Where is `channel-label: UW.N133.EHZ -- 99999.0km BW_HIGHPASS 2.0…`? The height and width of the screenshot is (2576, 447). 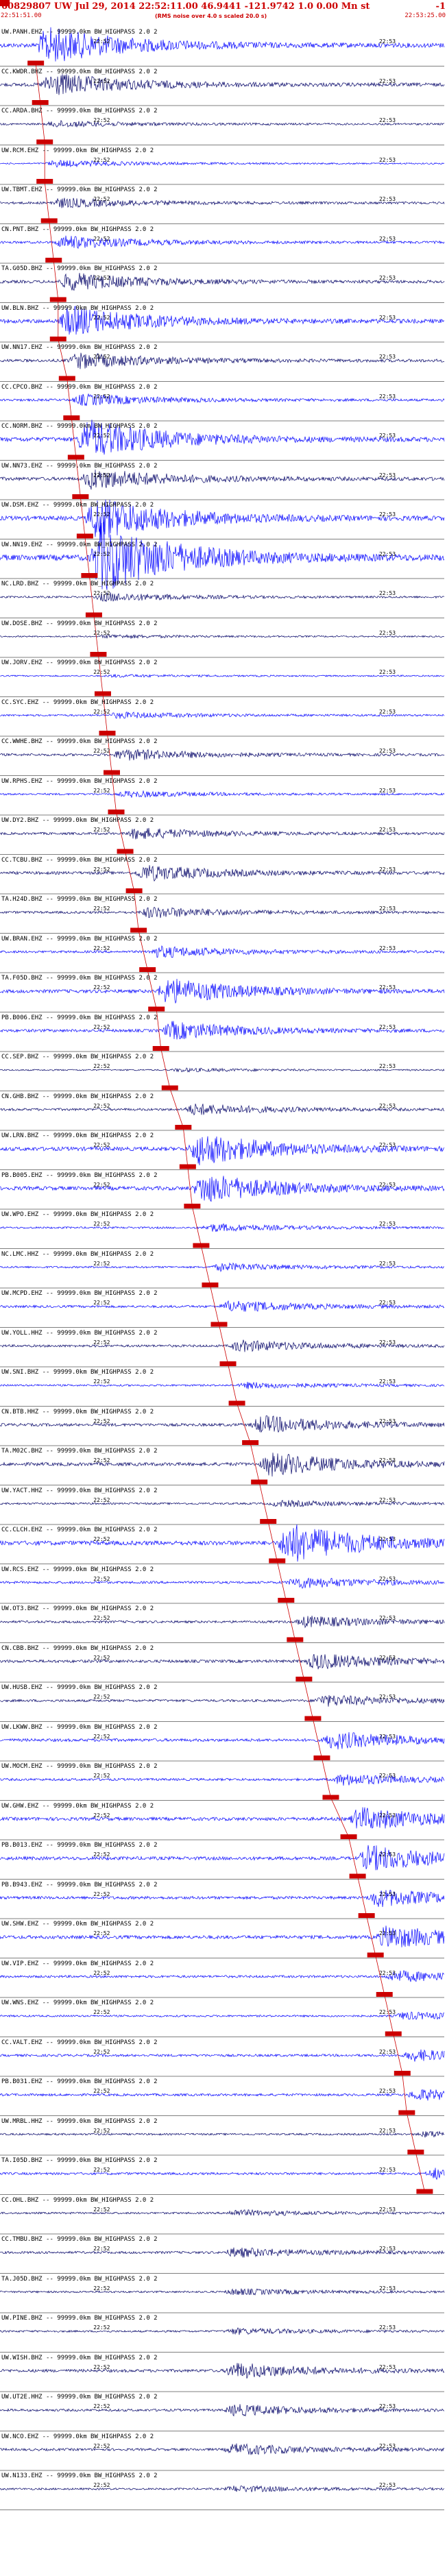
channel-label: UW.N133.EHZ -- 99999.0km BW_HIGHPASS 2.0… is located at coordinates (79, 2475).